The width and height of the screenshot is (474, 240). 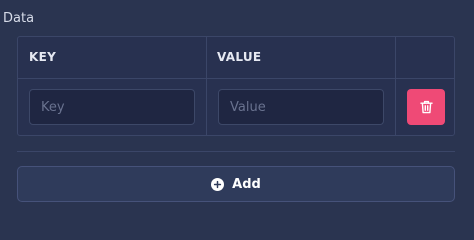 I want to click on key-input, so click(x=112, y=107).